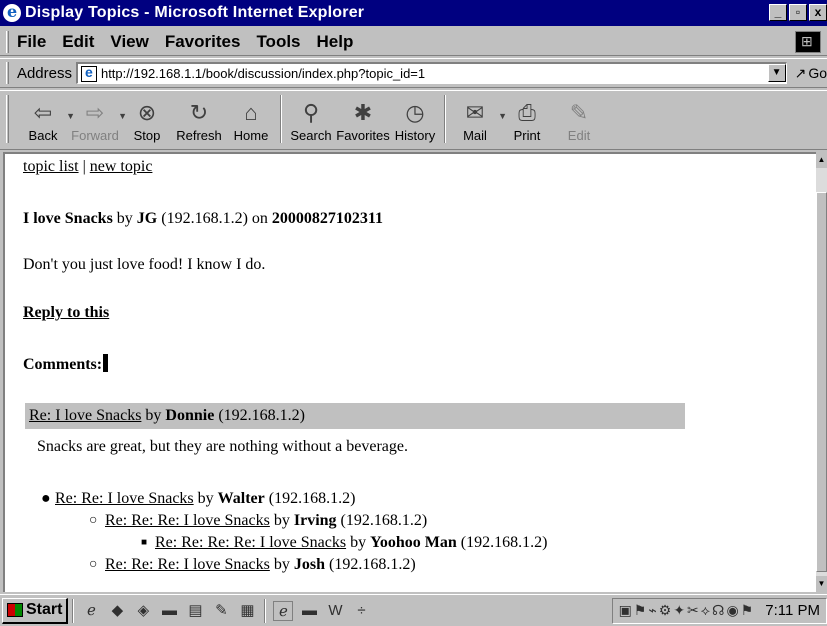  I want to click on forward-label: Forward, so click(95, 135).